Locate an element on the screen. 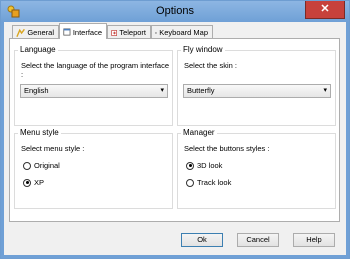  radio-track-look-label: Track look is located at coordinates (214, 182).